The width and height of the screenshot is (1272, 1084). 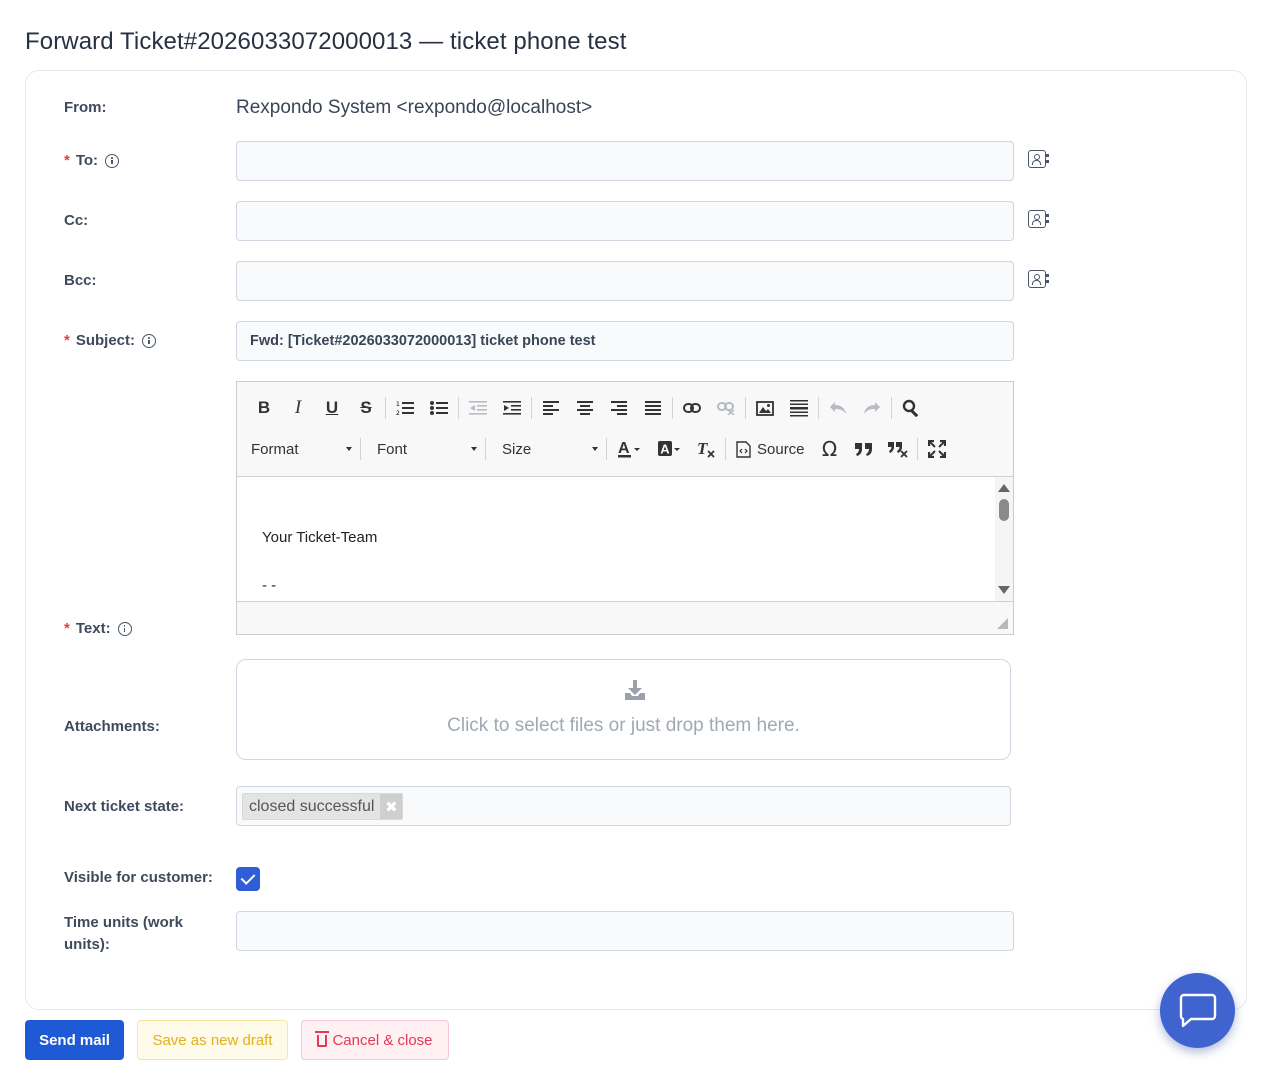 I want to click on blockquote-icon, so click(x=864, y=449).